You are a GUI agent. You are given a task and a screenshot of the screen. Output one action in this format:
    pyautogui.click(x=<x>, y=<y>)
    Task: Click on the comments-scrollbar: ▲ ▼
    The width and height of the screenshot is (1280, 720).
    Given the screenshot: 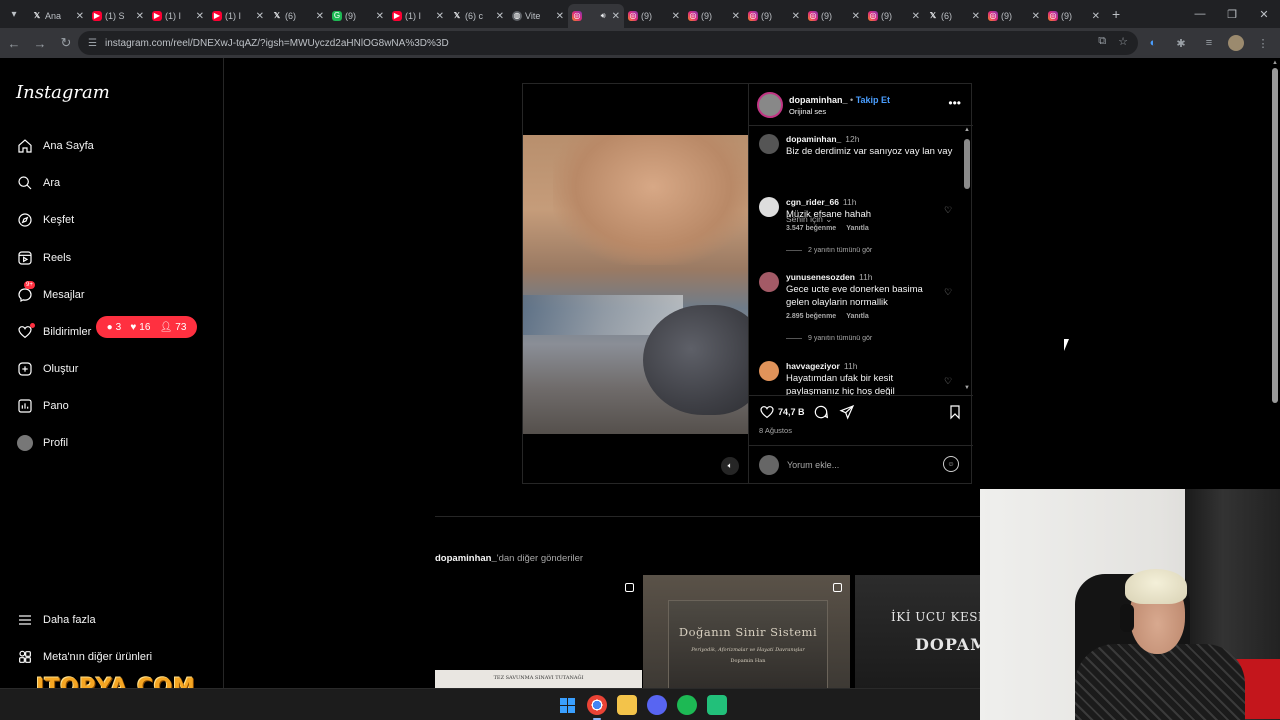 What is the action you would take?
    pyautogui.click(x=967, y=260)
    